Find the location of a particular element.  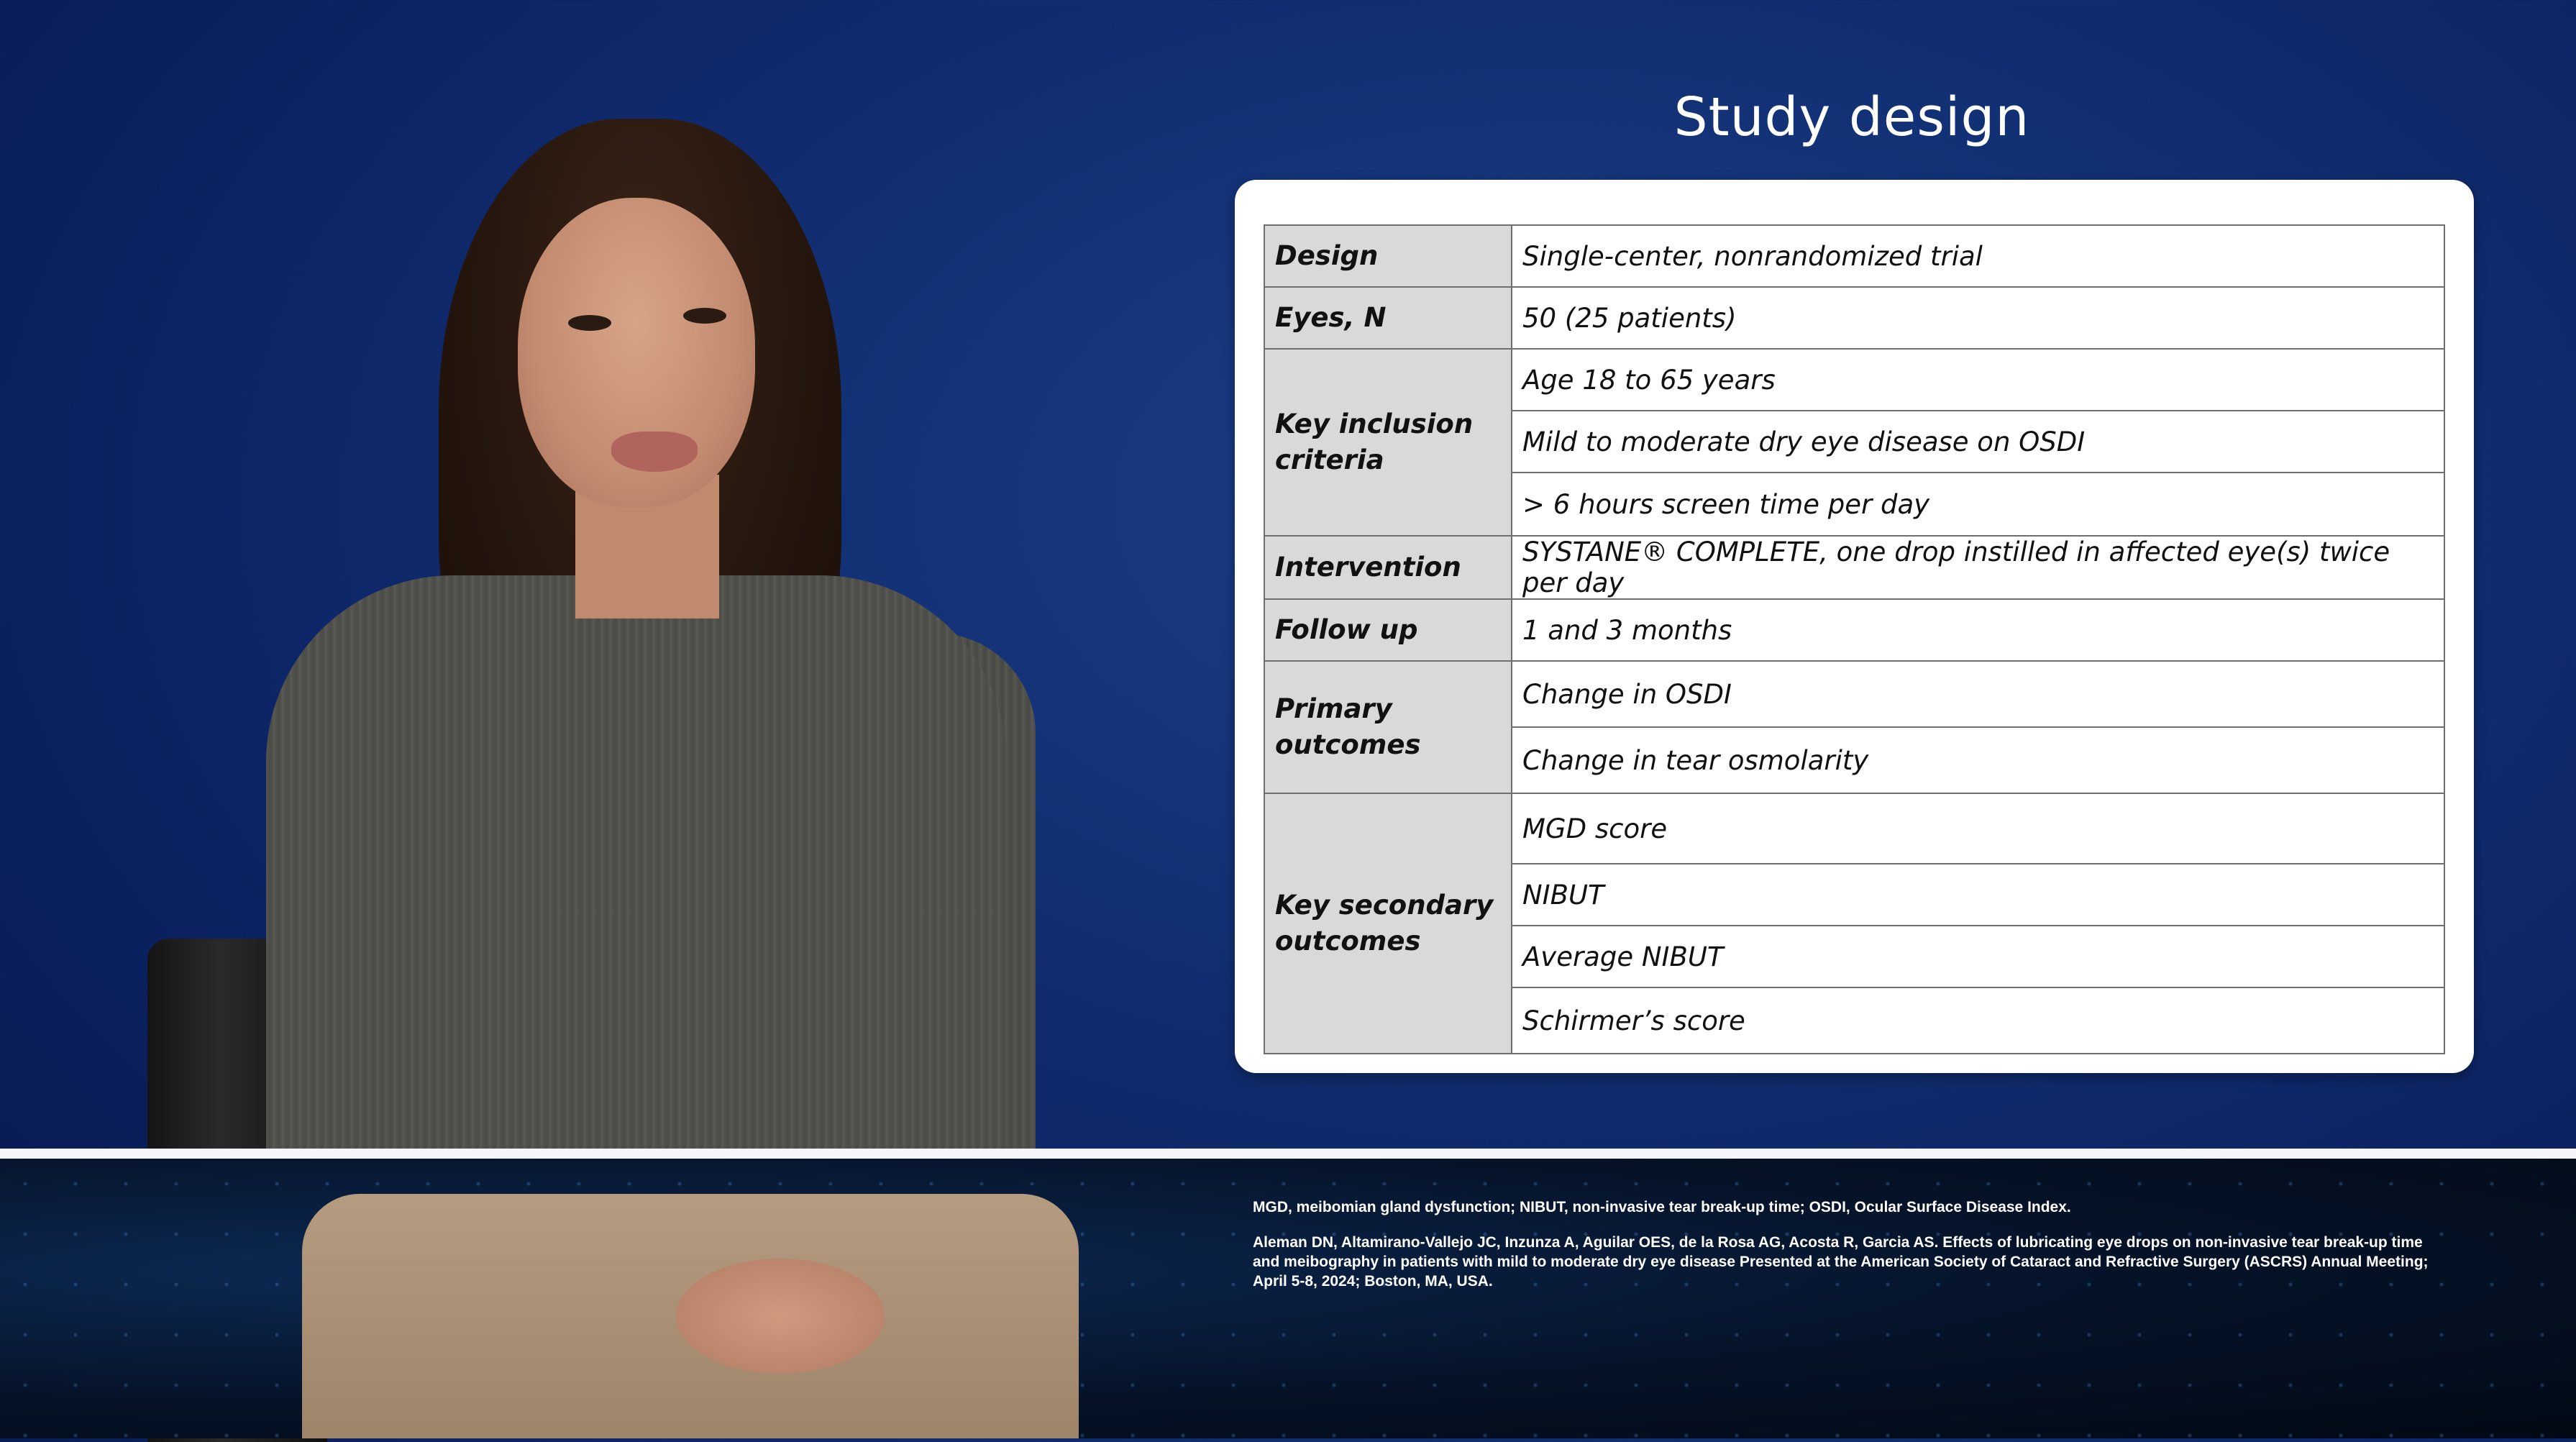

row-value-secondary-4: Schirmer’s score is located at coordinates (1978, 1020).